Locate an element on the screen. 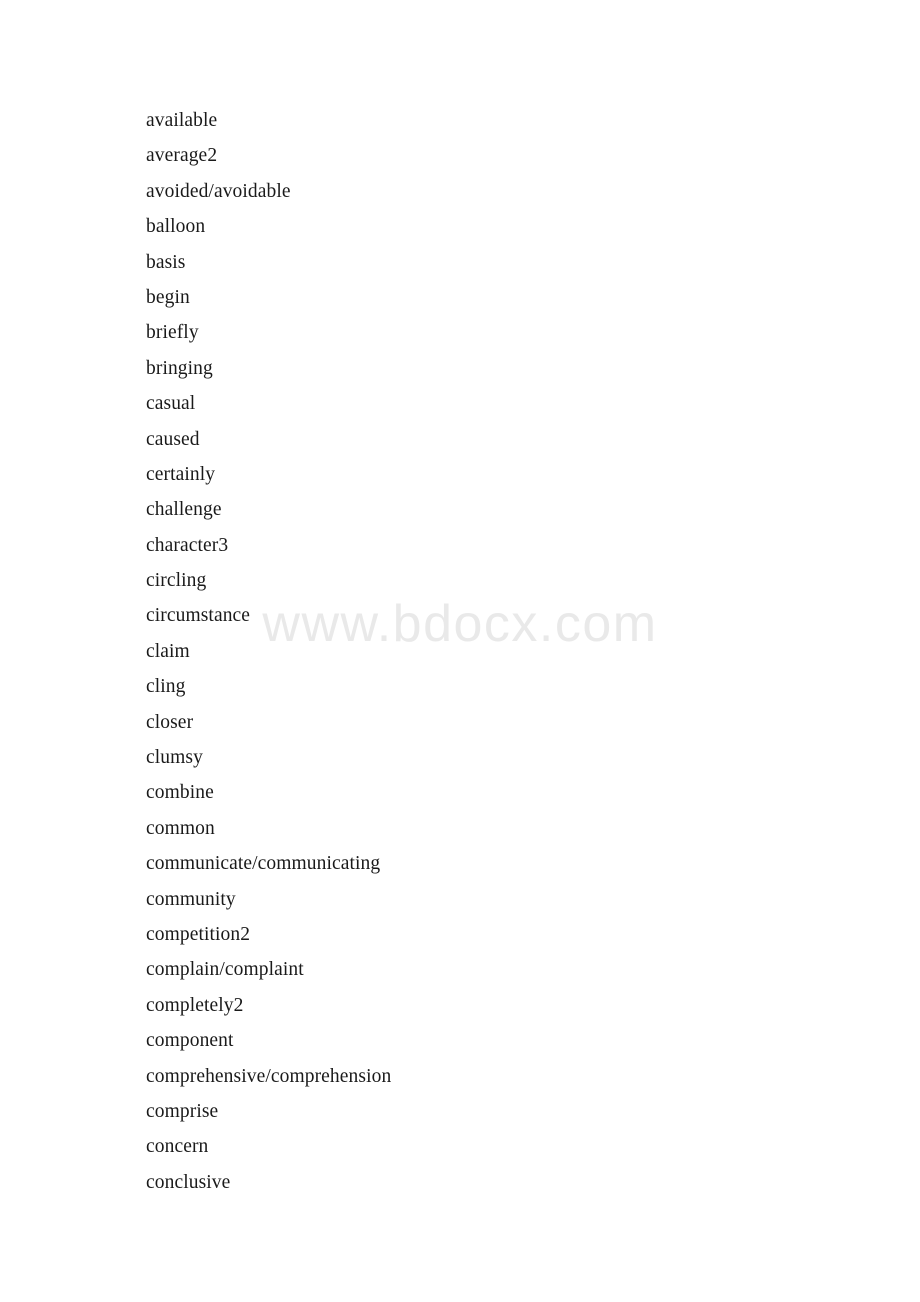 The height and width of the screenshot is (1302, 920). list-item: comprise is located at coordinates (182, 1111).